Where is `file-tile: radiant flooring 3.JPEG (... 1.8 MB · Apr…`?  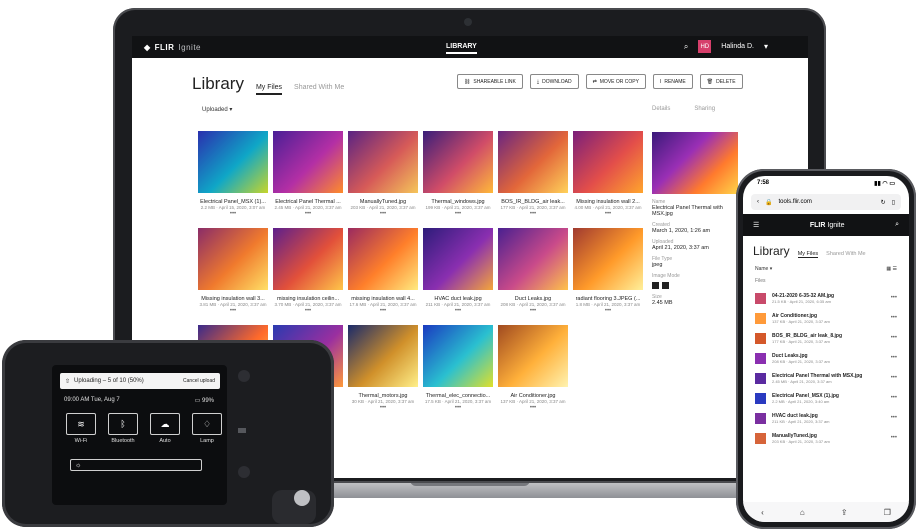
file-tile: radiant flooring 3.JPEG (... 1.8 MB · Apr… is located at coordinates (608, 271).